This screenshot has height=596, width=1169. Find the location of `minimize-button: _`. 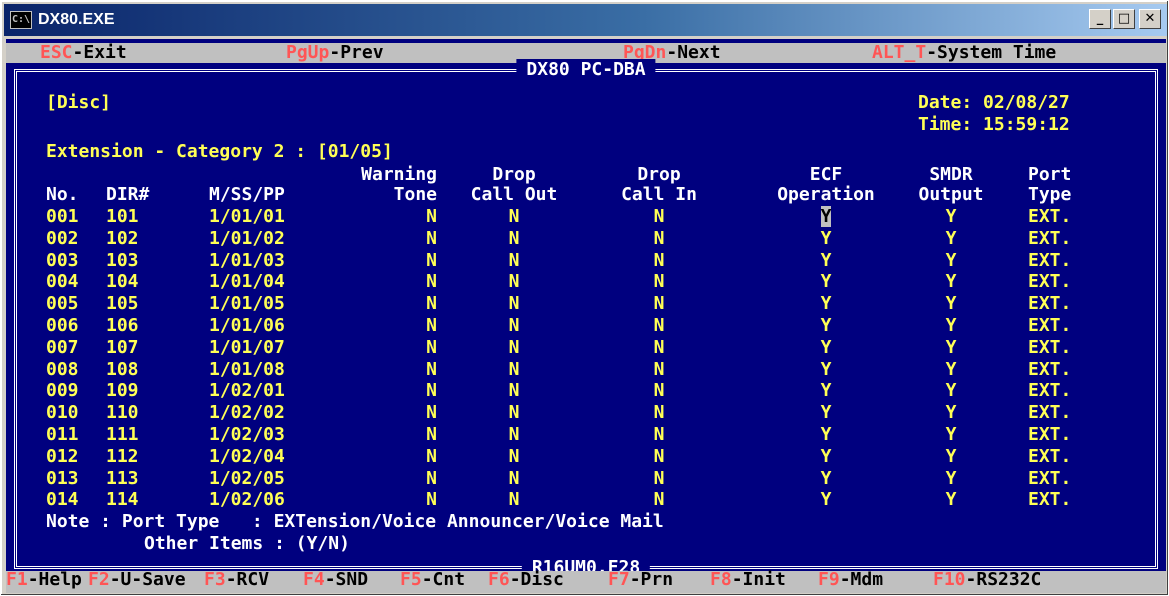

minimize-button: _ is located at coordinates (1100, 19).